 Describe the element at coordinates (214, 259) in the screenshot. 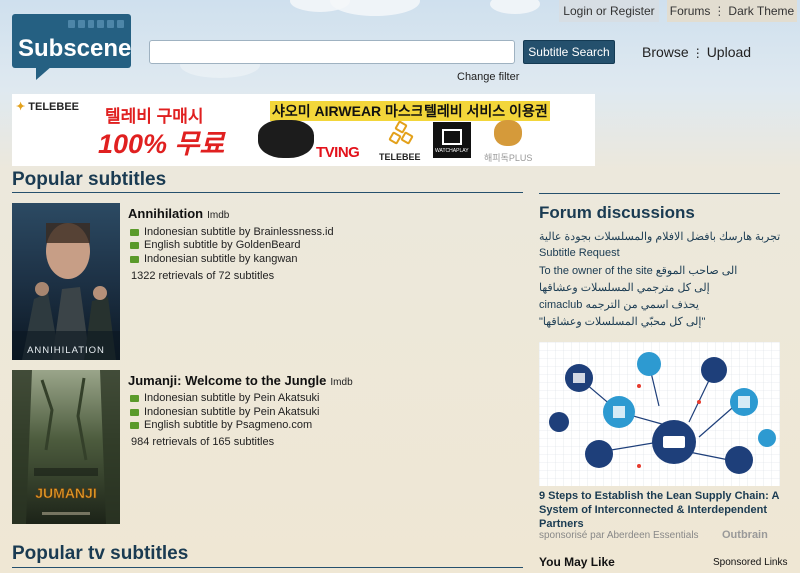

I see `subtitle-link: Indonesian subtitle by kangwan` at that location.